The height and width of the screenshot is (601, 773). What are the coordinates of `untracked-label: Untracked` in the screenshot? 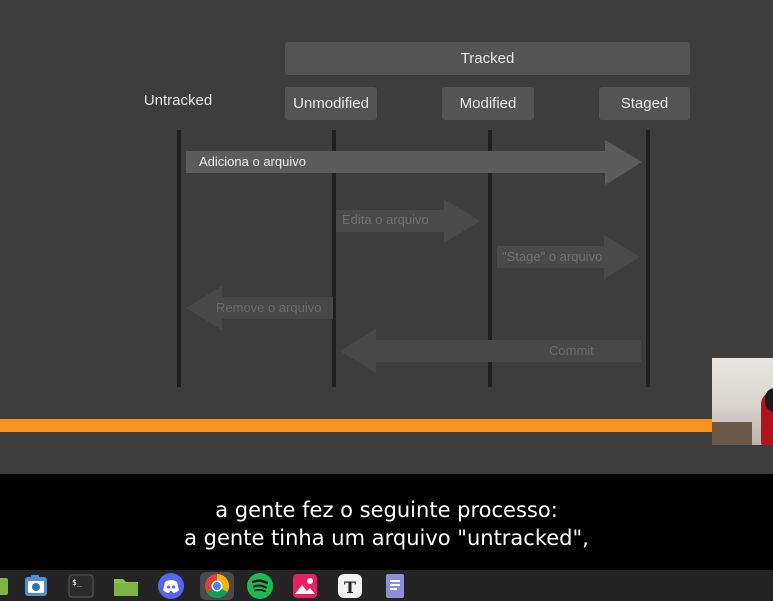 It's located at (178, 100).